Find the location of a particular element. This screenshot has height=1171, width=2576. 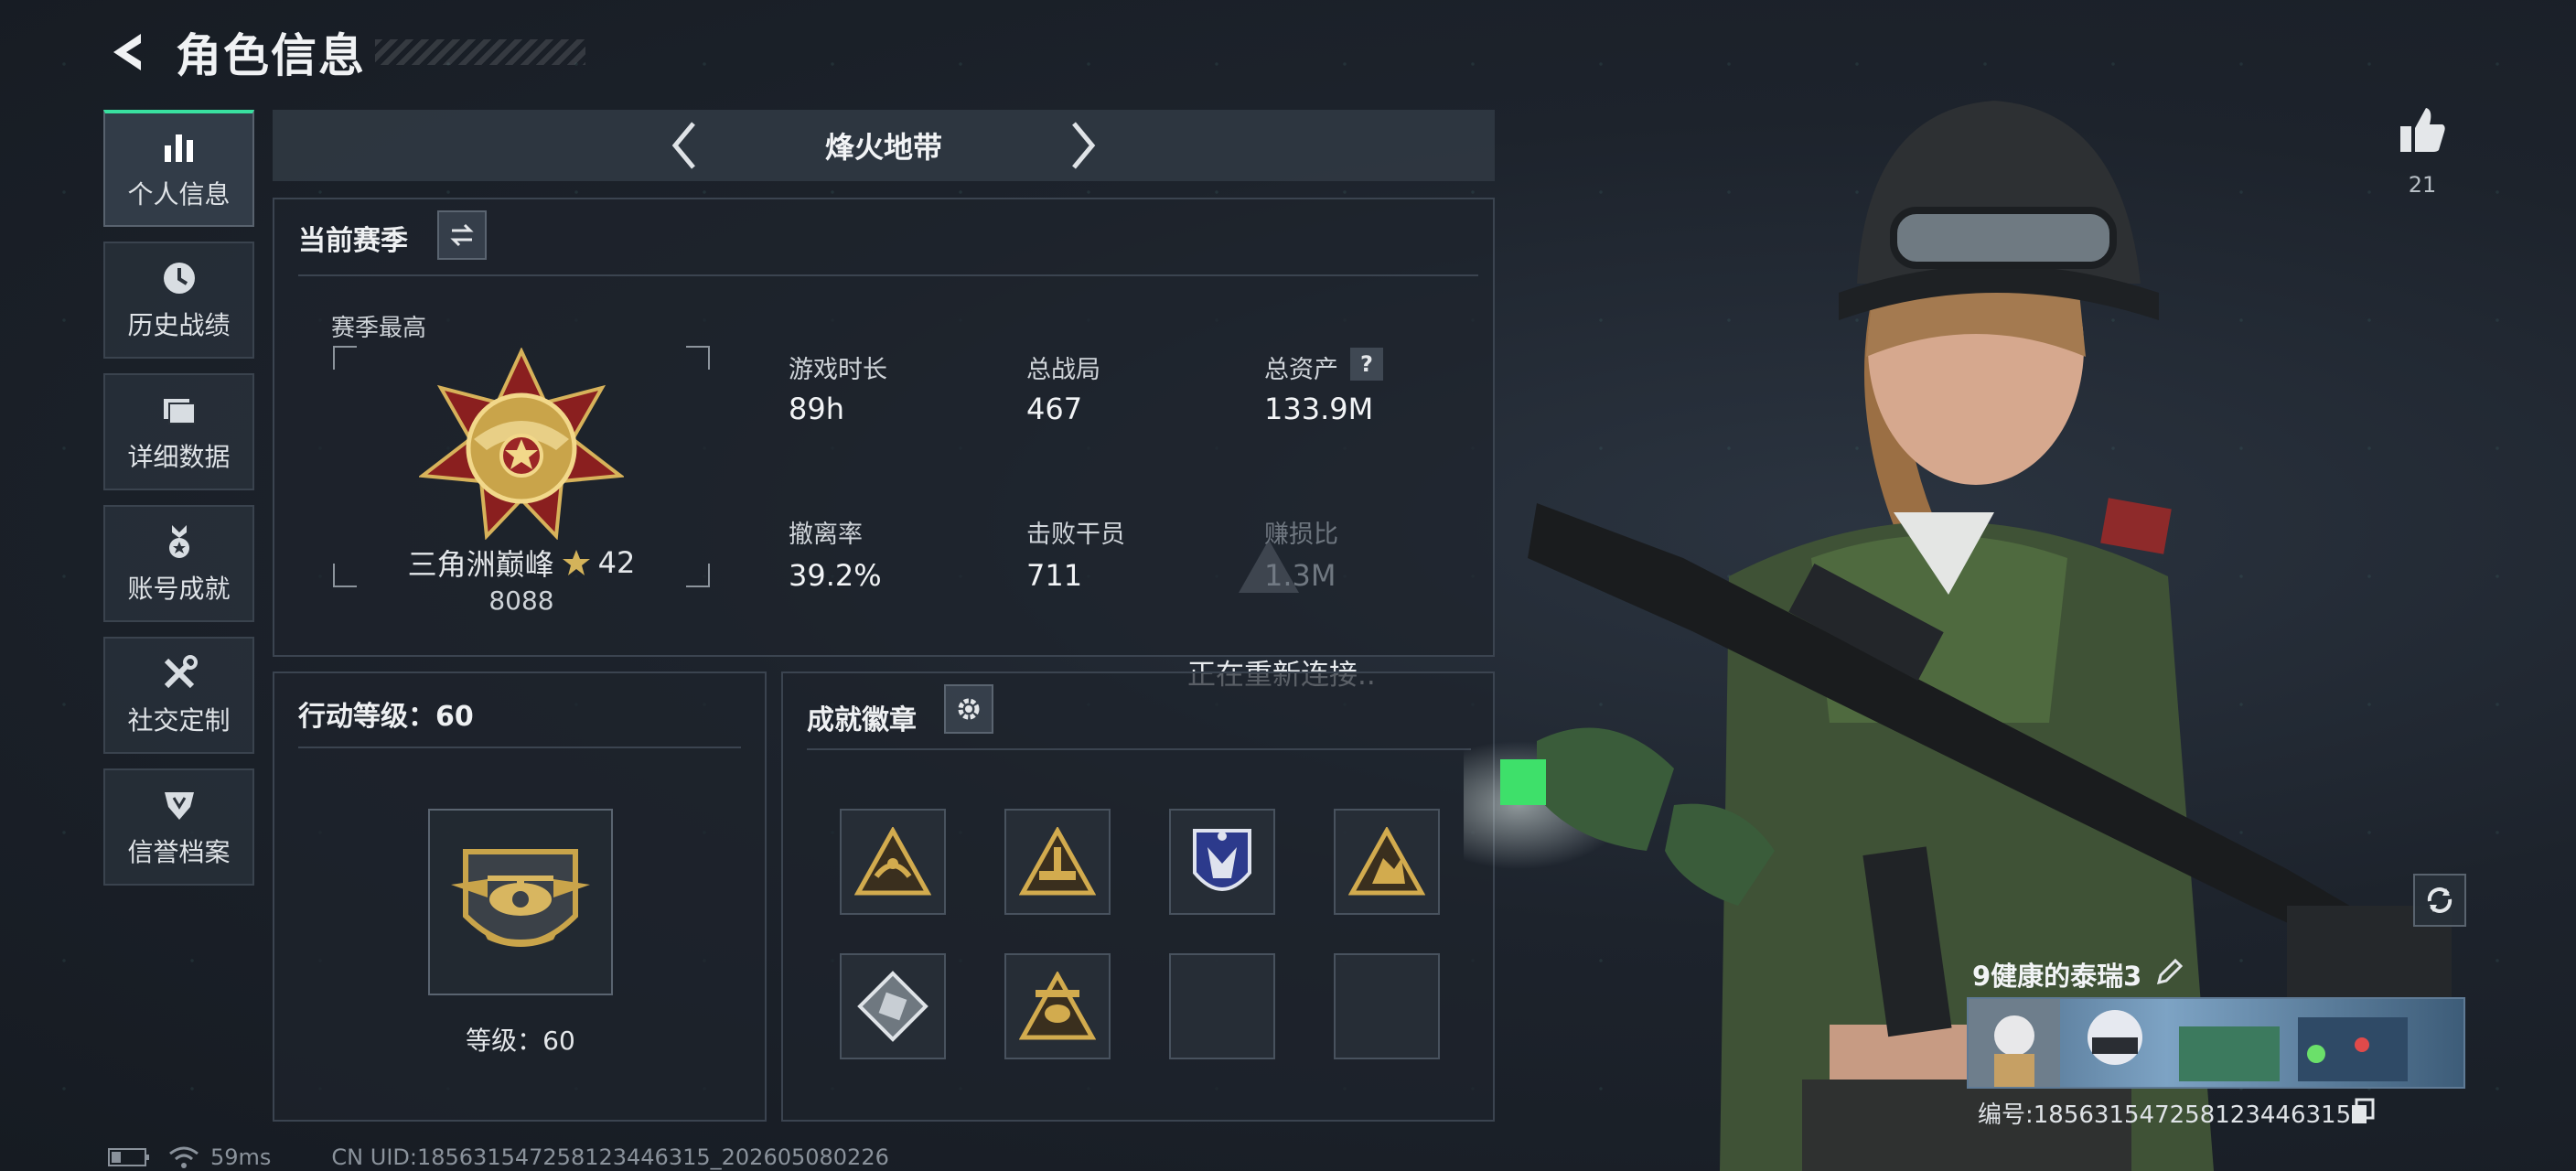

folder-icon is located at coordinates (179, 410).